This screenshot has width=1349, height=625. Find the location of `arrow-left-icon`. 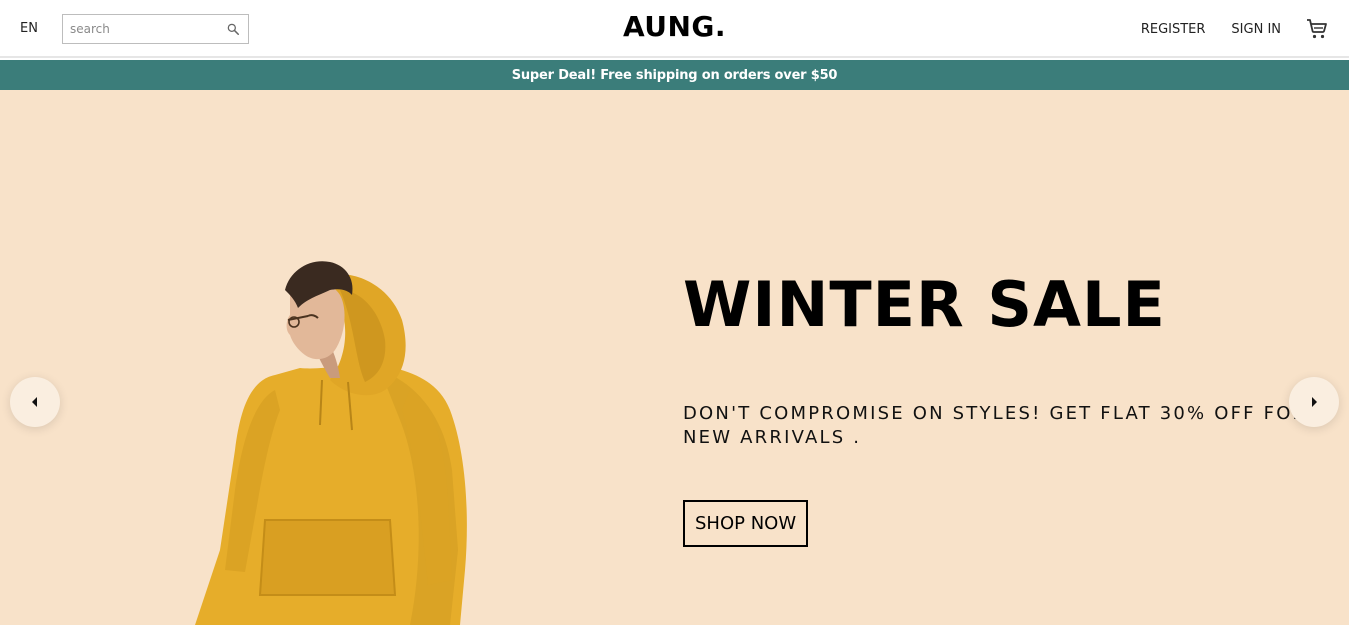

arrow-left-icon is located at coordinates (34, 402).